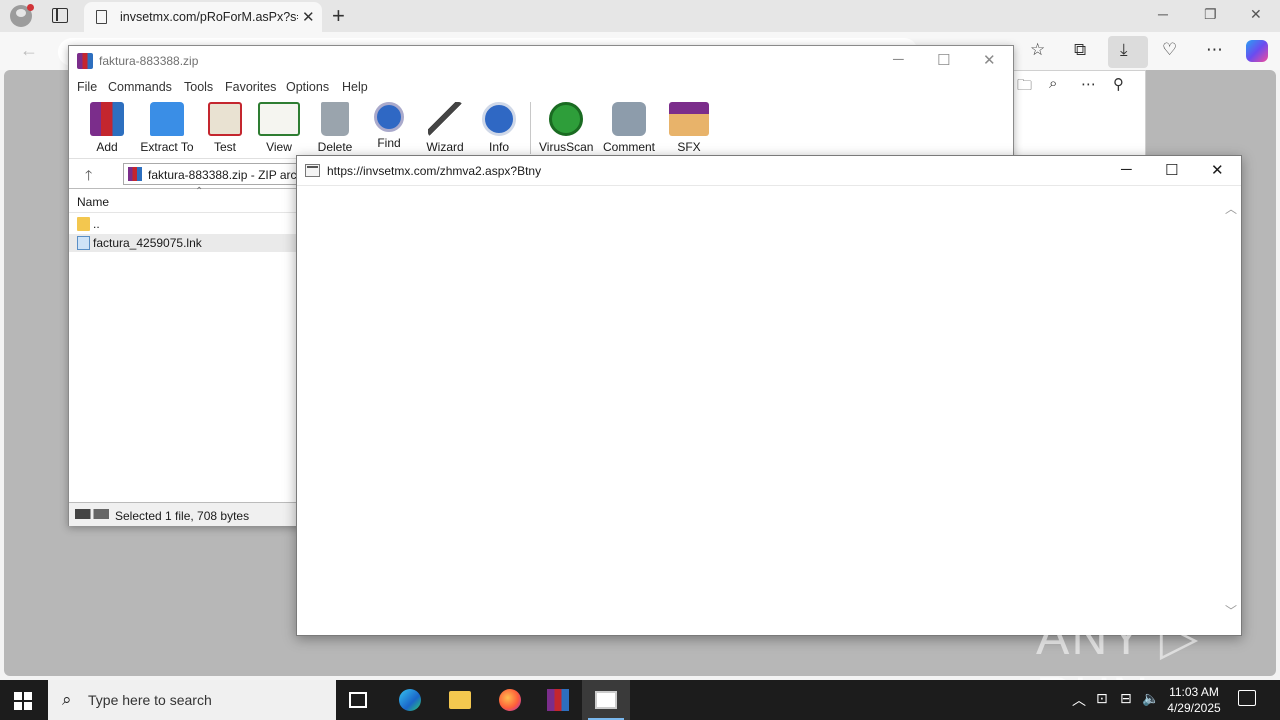  Describe the element at coordinates (1210, 14) in the screenshot. I see `browser-restore-icon: ❐` at that location.